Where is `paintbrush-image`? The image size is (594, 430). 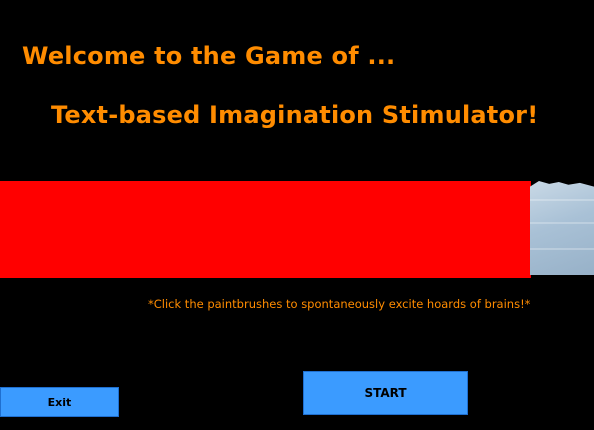 paintbrush-image is located at coordinates (562, 228).